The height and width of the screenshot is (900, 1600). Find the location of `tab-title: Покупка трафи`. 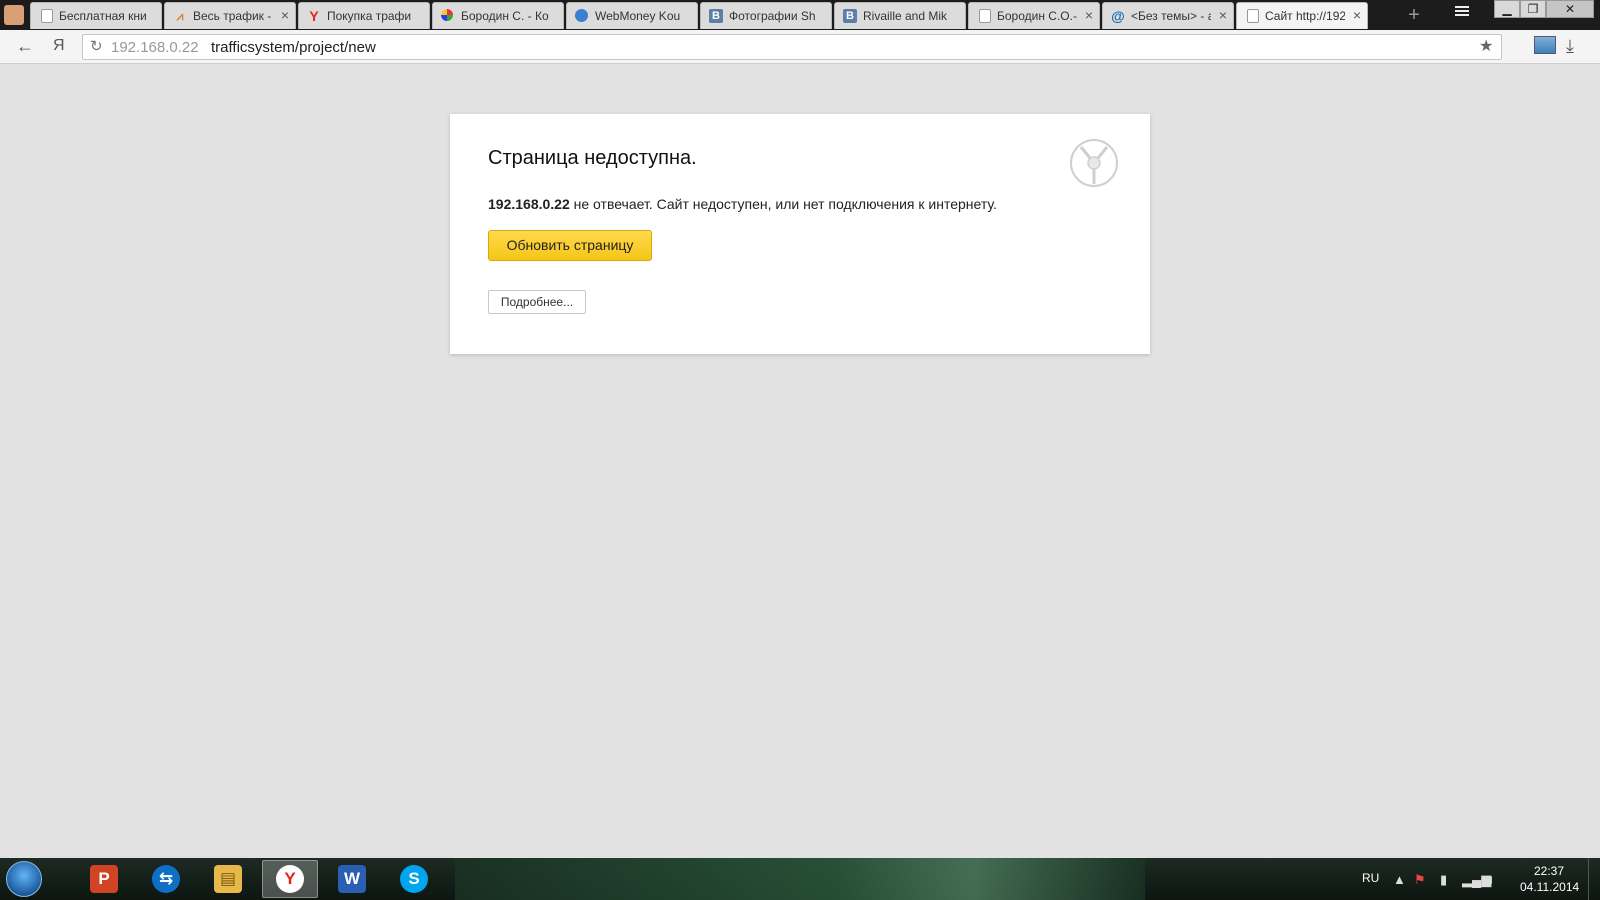

tab-title: Покупка трафи is located at coordinates (369, 16).